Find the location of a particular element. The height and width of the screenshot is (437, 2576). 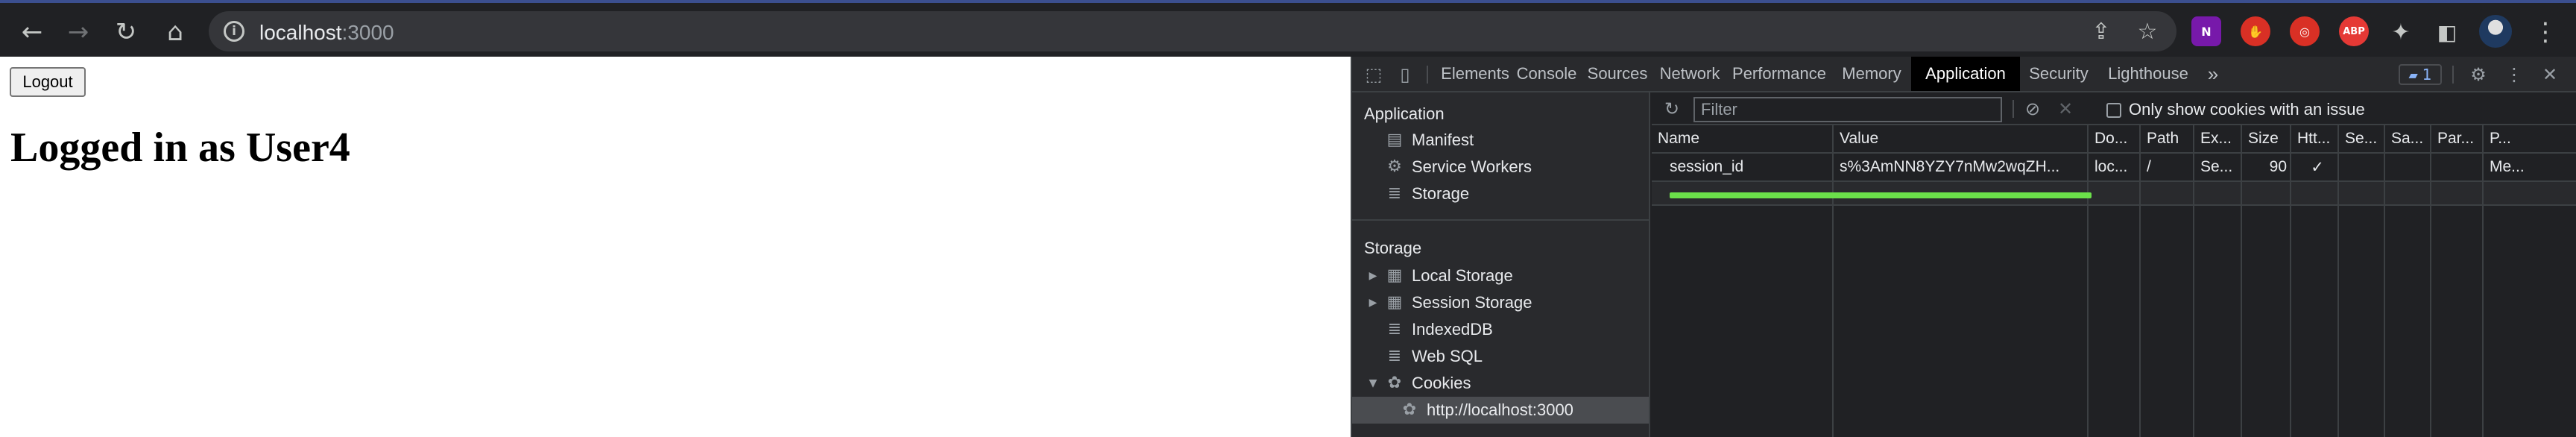

cookie-httponly-cell: ✓ is located at coordinates (2314, 167).